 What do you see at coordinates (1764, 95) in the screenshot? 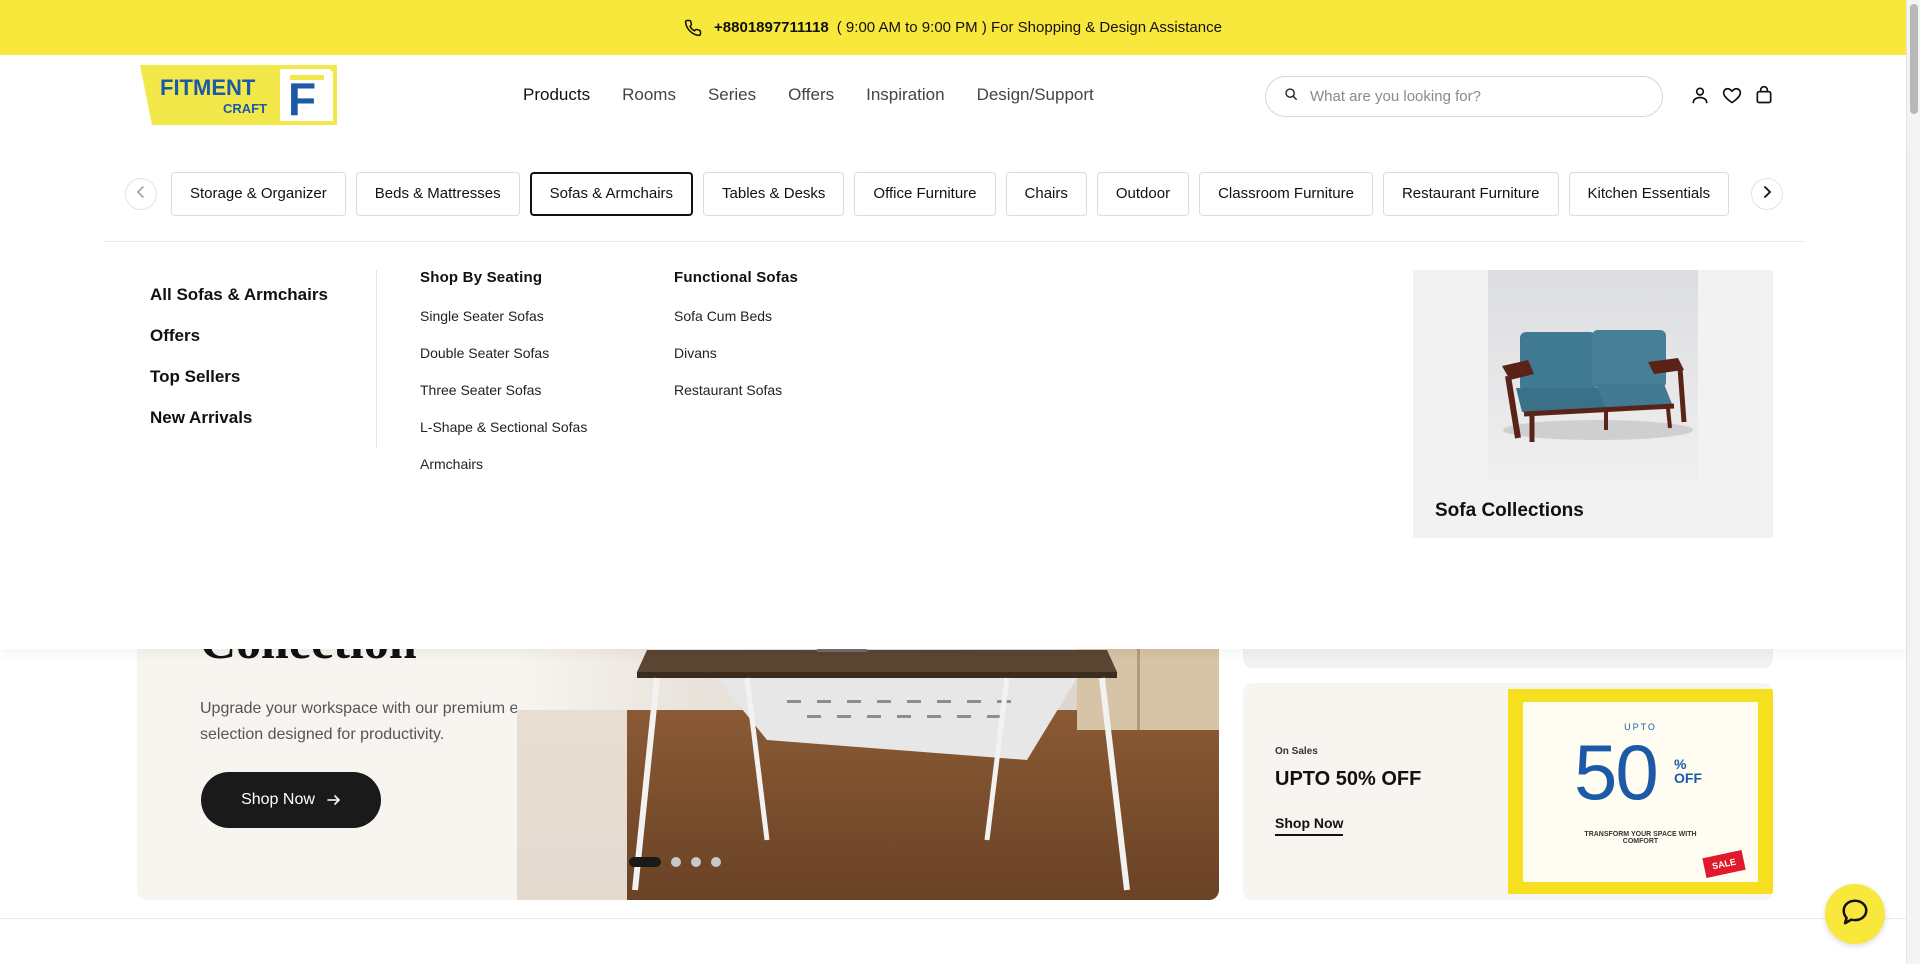
I see `bag-icon` at bounding box center [1764, 95].